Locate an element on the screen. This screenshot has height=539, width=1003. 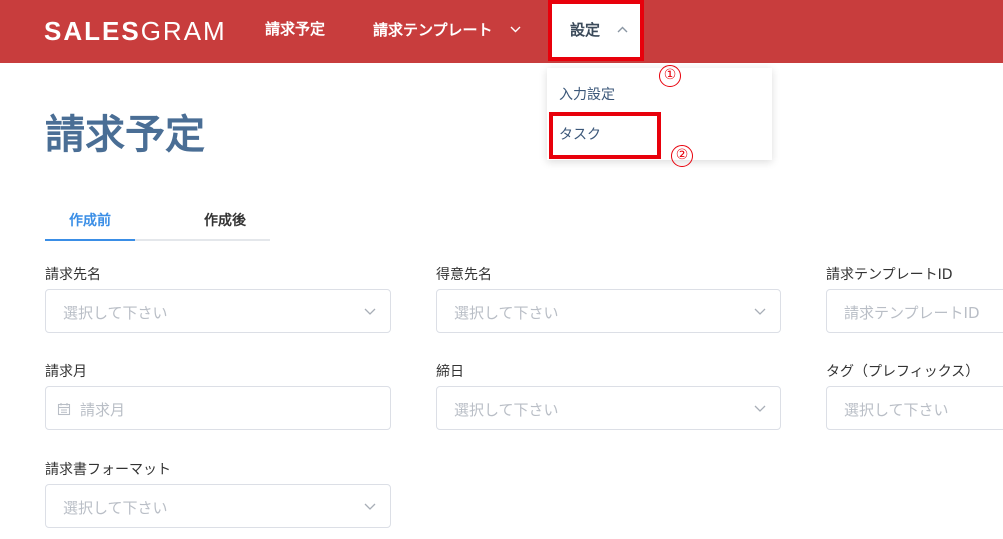
logo-light-text: GRAM is located at coordinates (183, 31).